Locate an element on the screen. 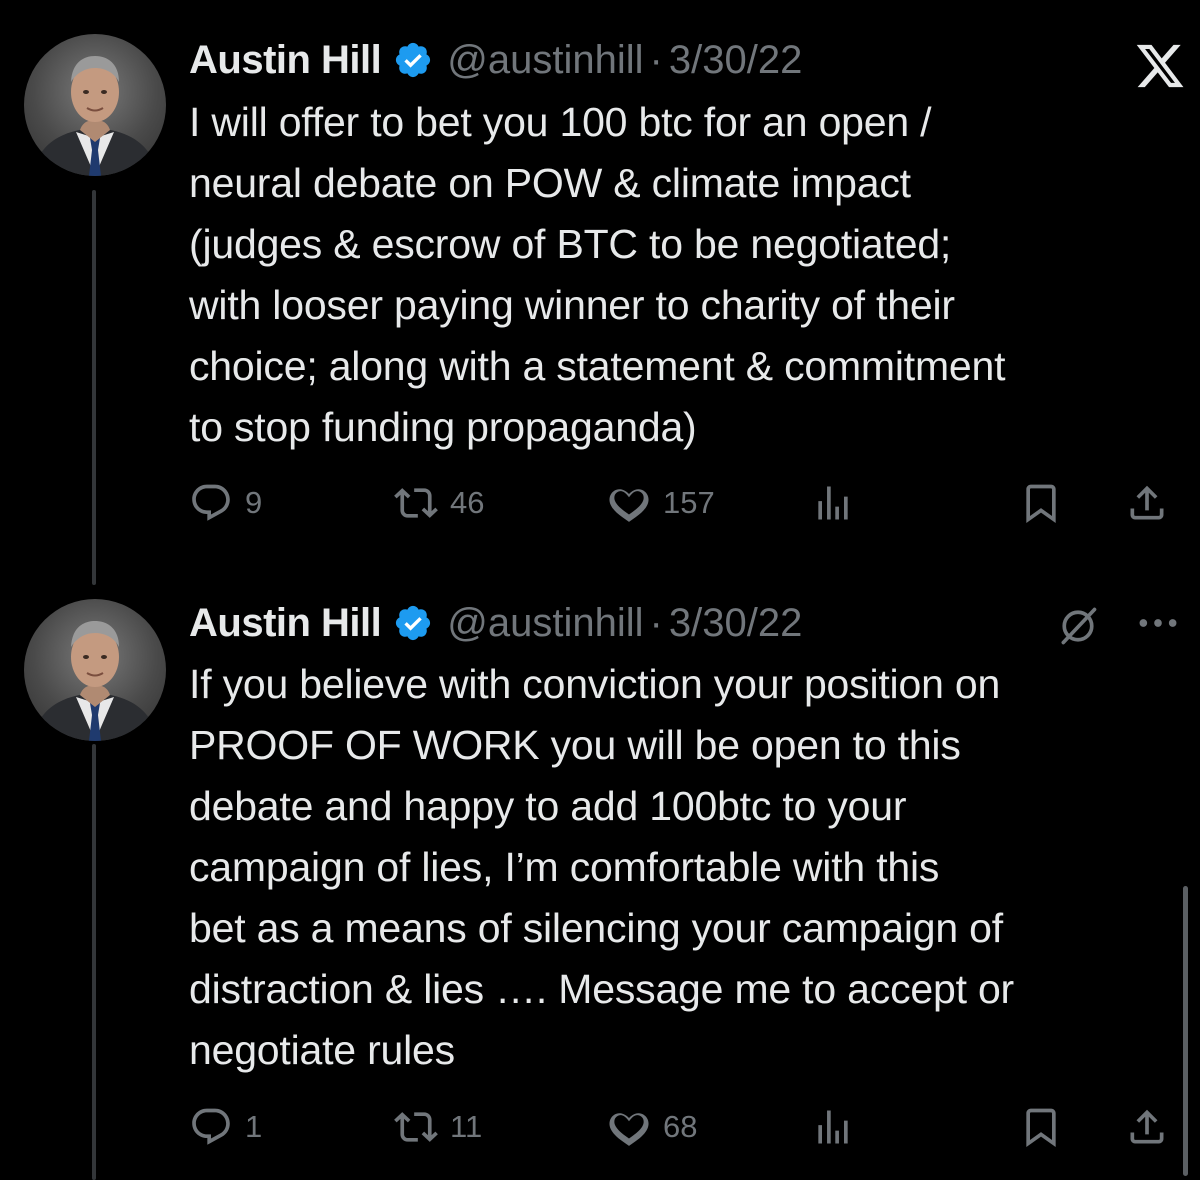 The width and height of the screenshot is (1200, 1180). repost-count: 46 is located at coordinates (467, 502).